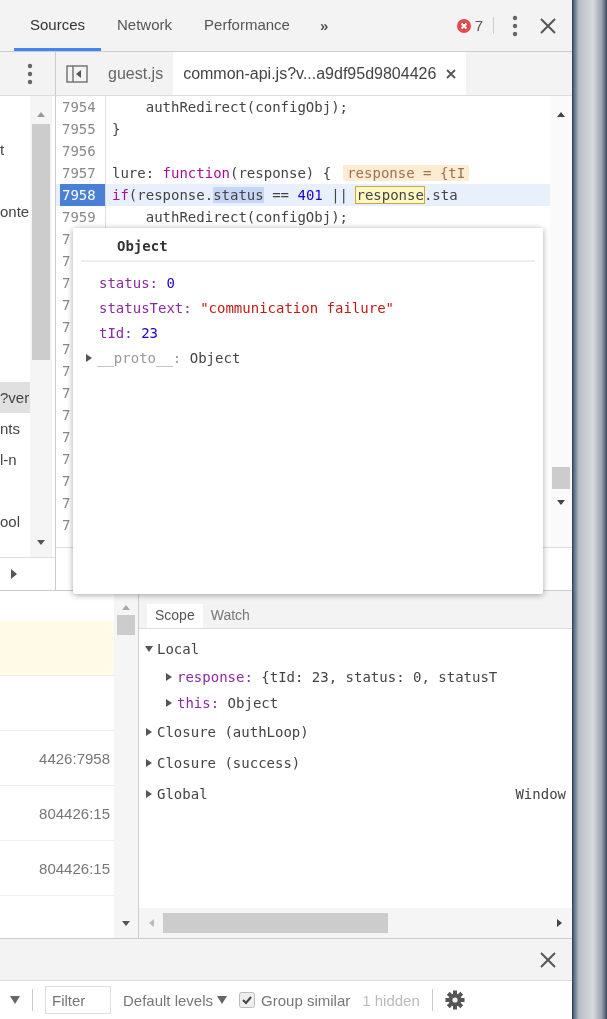  Describe the element at coordinates (15, 397) in the screenshot. I see `file-tree-item: ?ver` at that location.